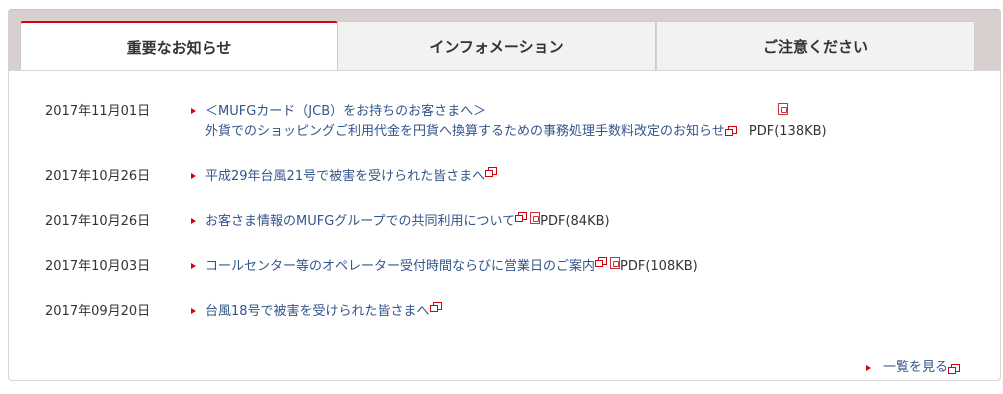 This screenshot has width=1003, height=394. I want to click on news-link-wrap: 平成29年台風21号で被害を受けられた皆さまへ, so click(344, 177).